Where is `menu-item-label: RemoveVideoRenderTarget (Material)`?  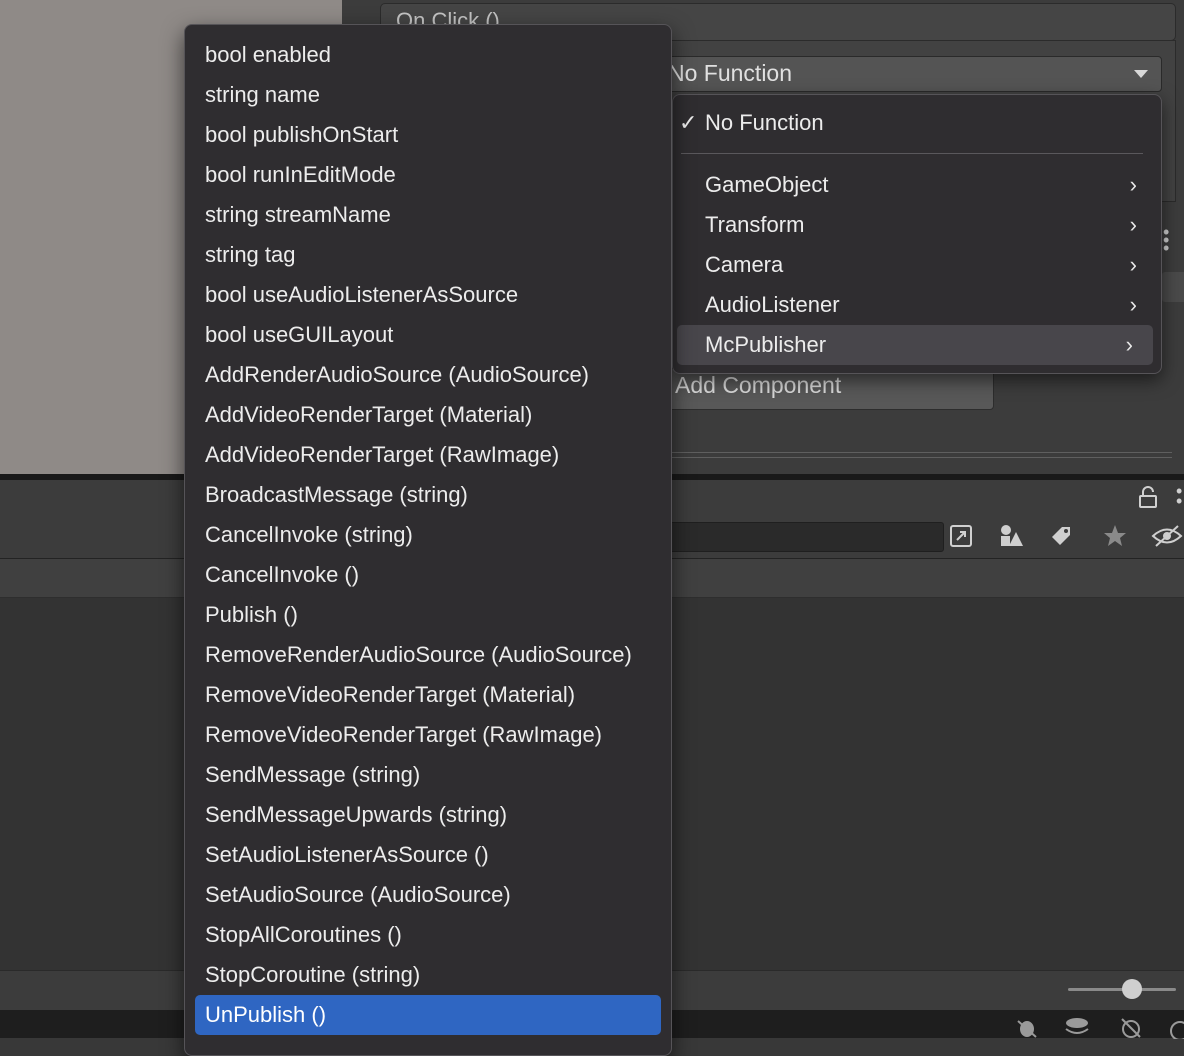 menu-item-label: RemoveVideoRenderTarget (Material) is located at coordinates (390, 694).